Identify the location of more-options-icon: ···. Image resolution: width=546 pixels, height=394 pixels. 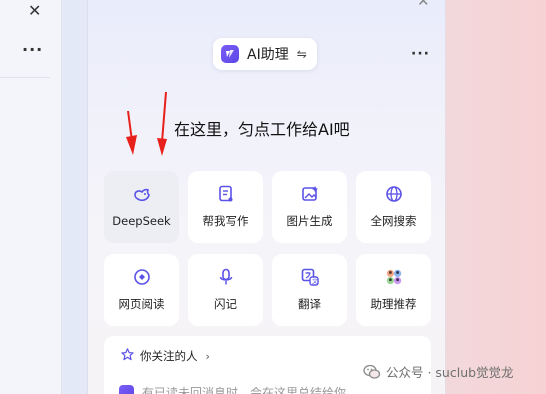
(32, 49).